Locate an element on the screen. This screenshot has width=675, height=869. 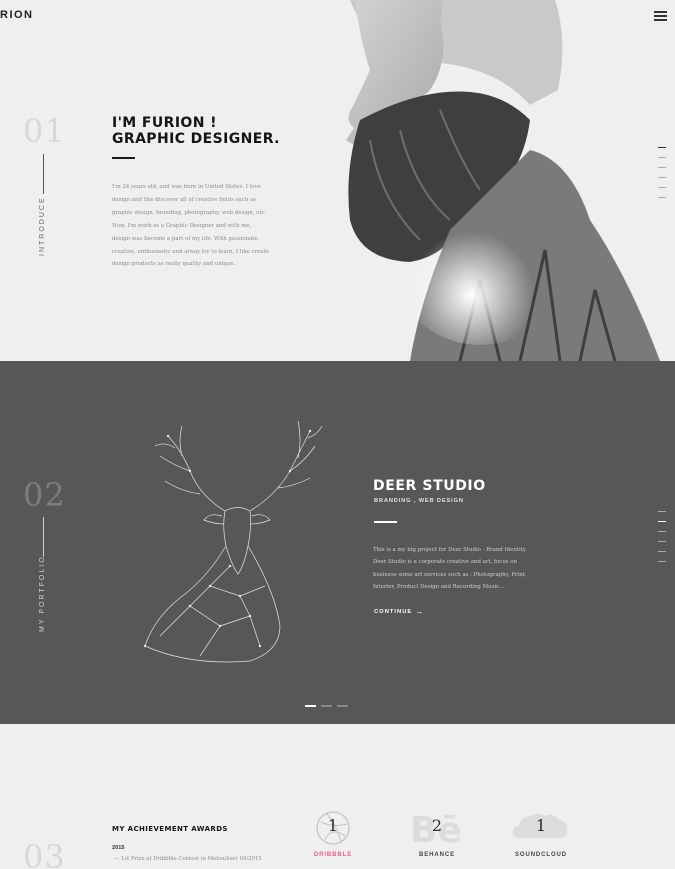
arrow-right-icon: → is located at coordinates (420, 611).